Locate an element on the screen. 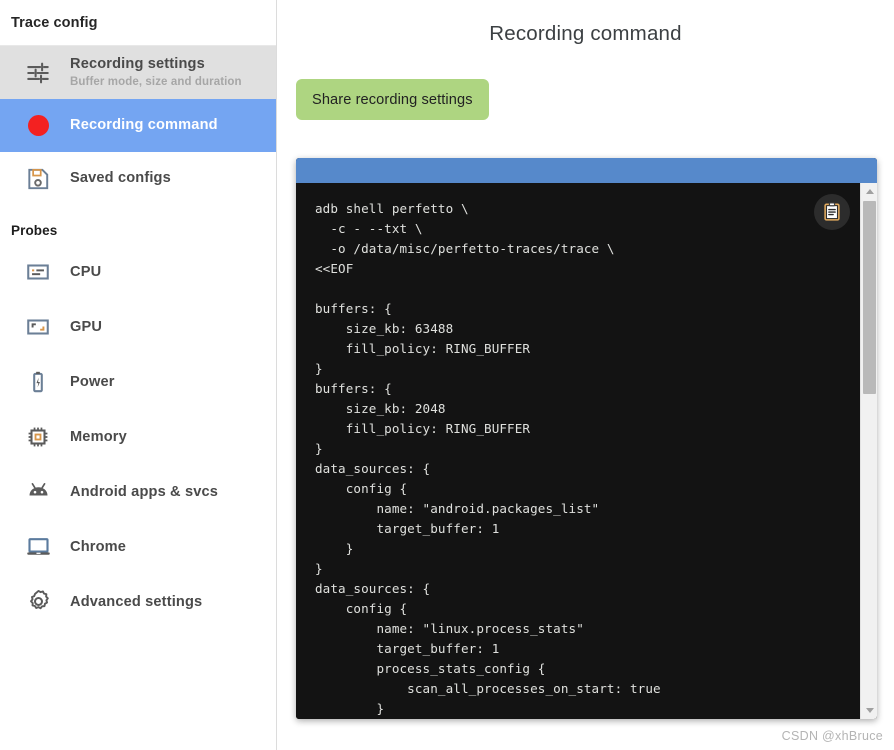 Image resolution: width=894 pixels, height=750 pixels. sidebar-item-recording-command-text: Recording command is located at coordinates (144, 126).